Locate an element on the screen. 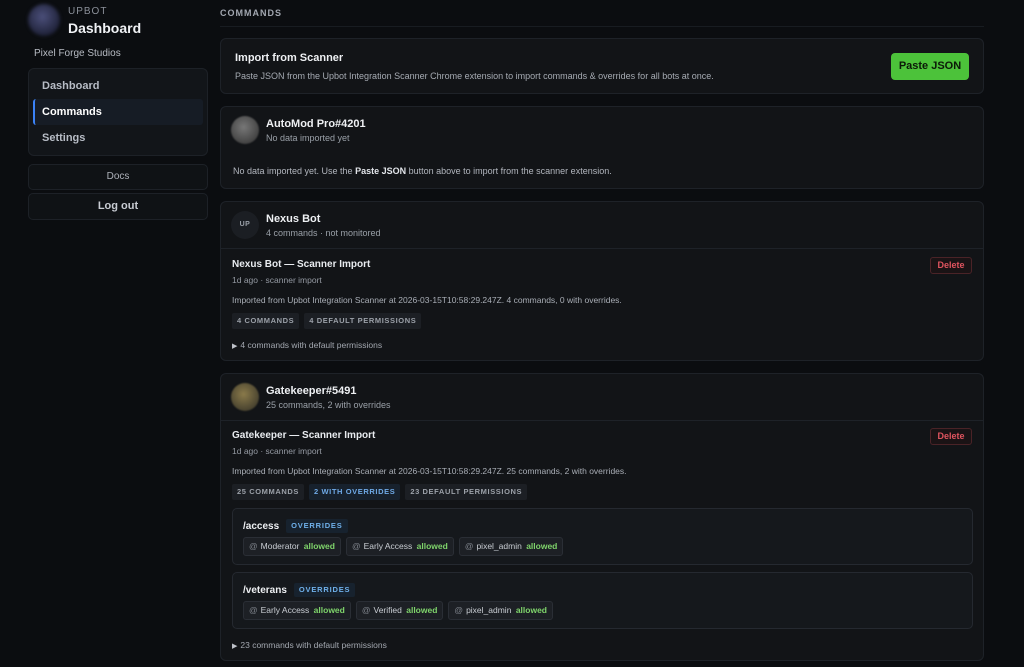  bot-name: Gatekeeper#5491 is located at coordinates (311, 390).